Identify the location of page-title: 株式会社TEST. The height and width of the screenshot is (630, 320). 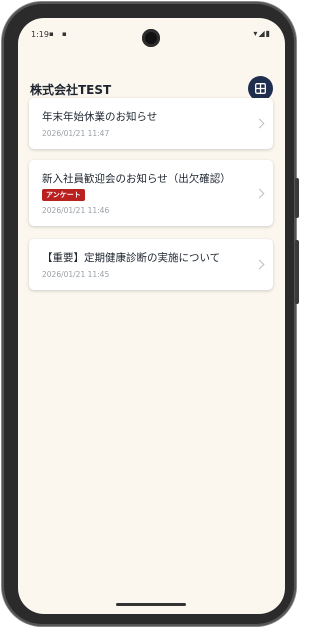
(71, 90).